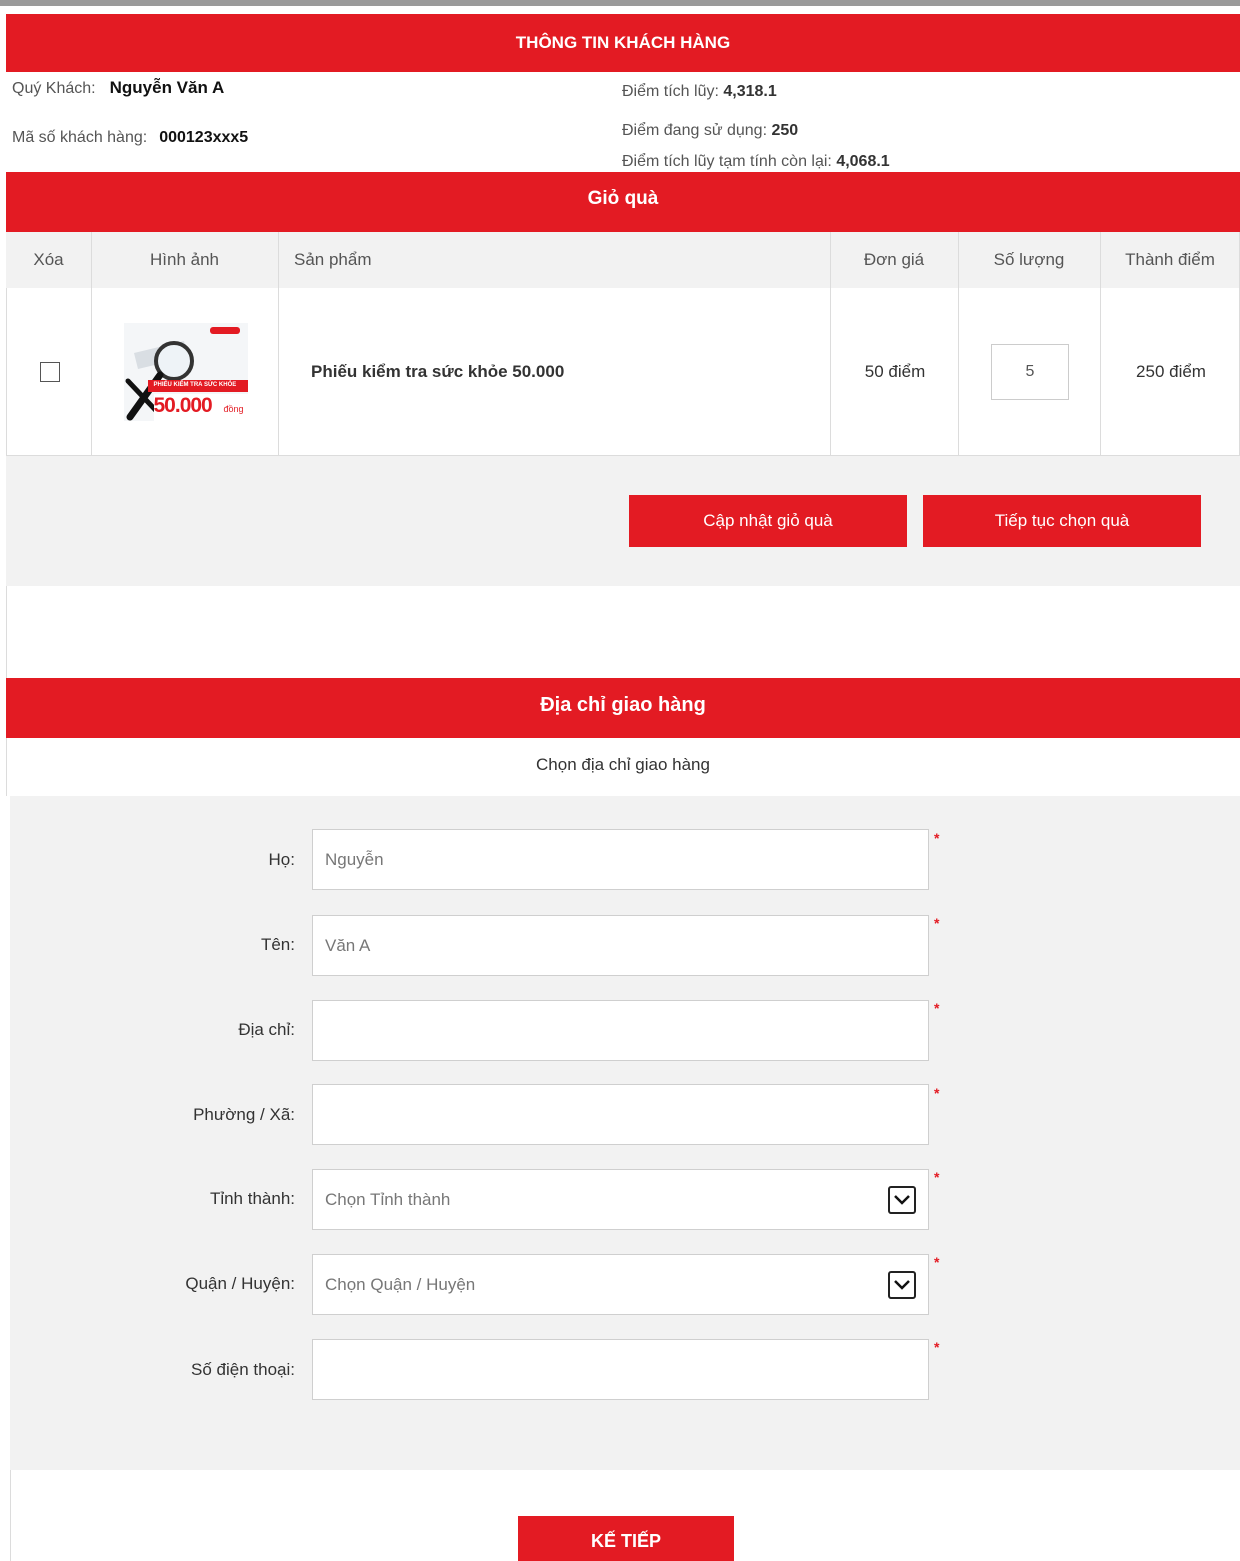 The image size is (1240, 1561). I want to click on total-value: 250 điểm, so click(1171, 371).